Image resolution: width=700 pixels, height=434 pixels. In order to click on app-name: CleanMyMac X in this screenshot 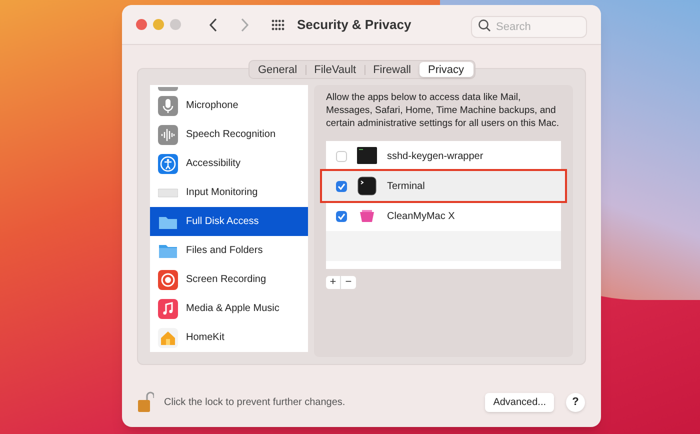, I will do `click(421, 217)`.